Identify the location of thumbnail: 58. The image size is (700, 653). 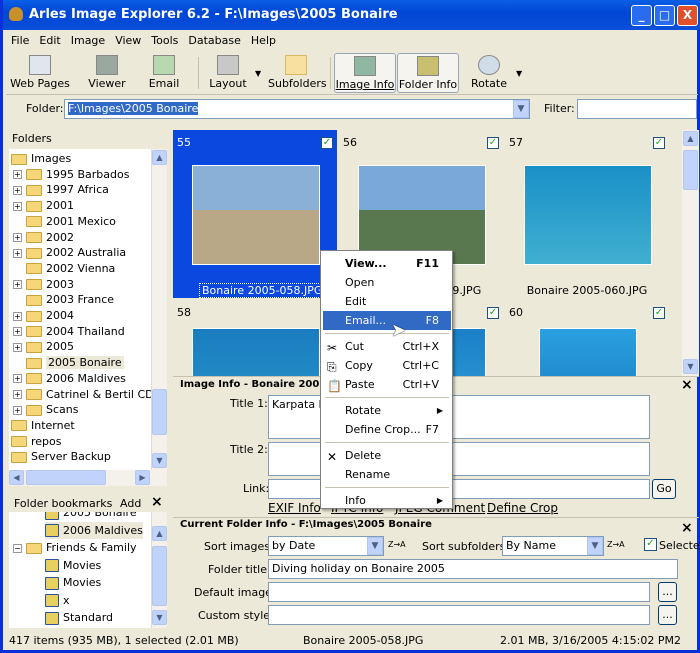
(255, 338).